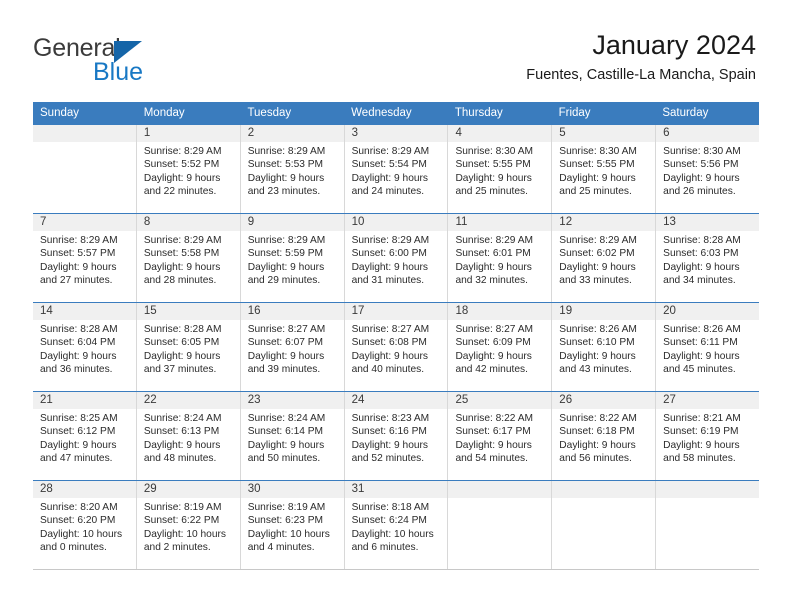 This screenshot has width=792, height=612. What do you see at coordinates (390, 507) in the screenshot?
I see `sunrise-text: Sunrise: 8:18 AM` at bounding box center [390, 507].